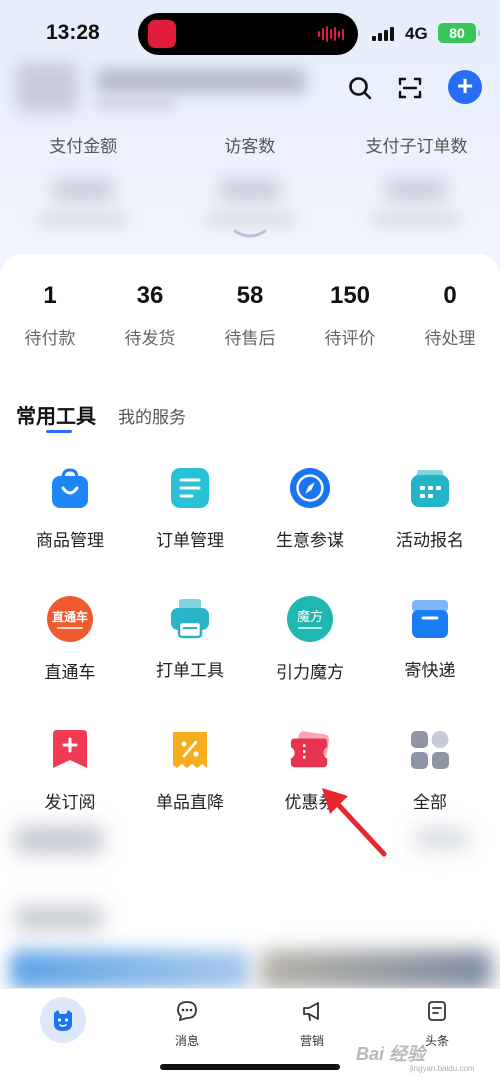 This screenshot has width=500, height=1084. Describe the element at coordinates (150, 295) in the screenshot. I see `order-count: 36` at that location.